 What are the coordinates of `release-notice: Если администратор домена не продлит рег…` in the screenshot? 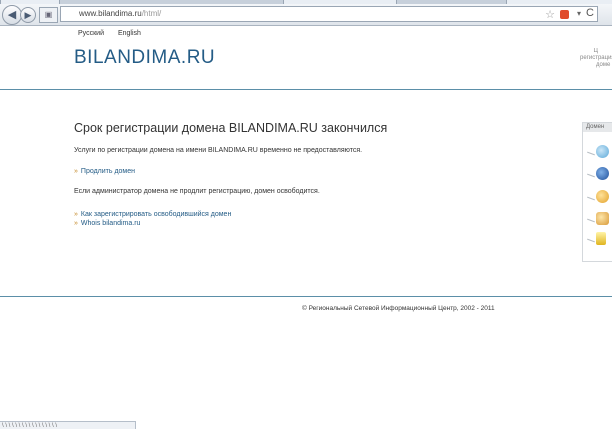 It's located at (197, 191).